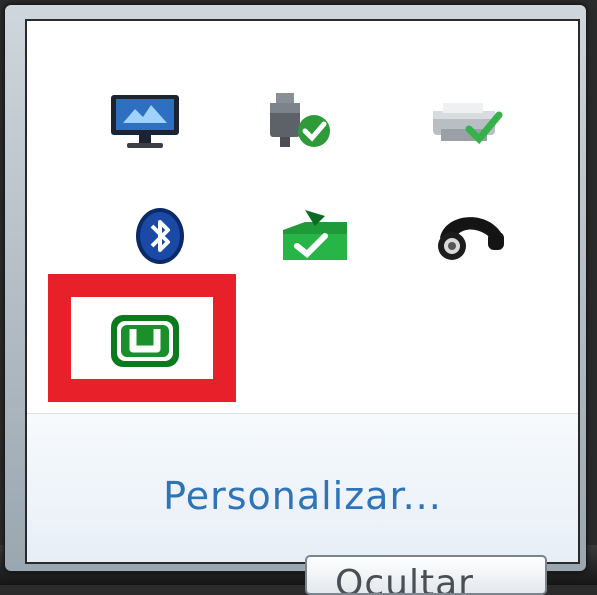 The height and width of the screenshot is (595, 597). Describe the element at coordinates (315, 236) in the screenshot. I see `green-folder-sync-icon` at that location.